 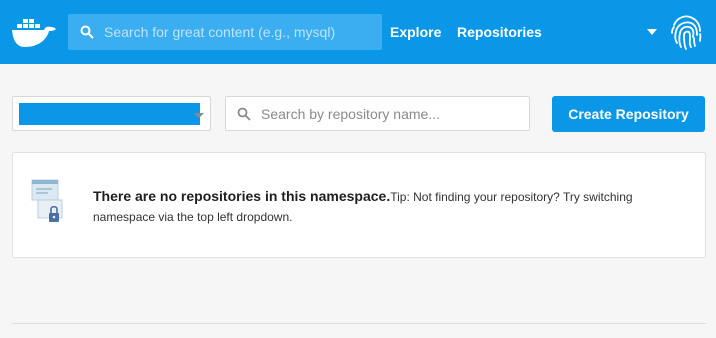 What do you see at coordinates (628, 114) in the screenshot?
I see `create-repository-button: Create Repository` at bounding box center [628, 114].